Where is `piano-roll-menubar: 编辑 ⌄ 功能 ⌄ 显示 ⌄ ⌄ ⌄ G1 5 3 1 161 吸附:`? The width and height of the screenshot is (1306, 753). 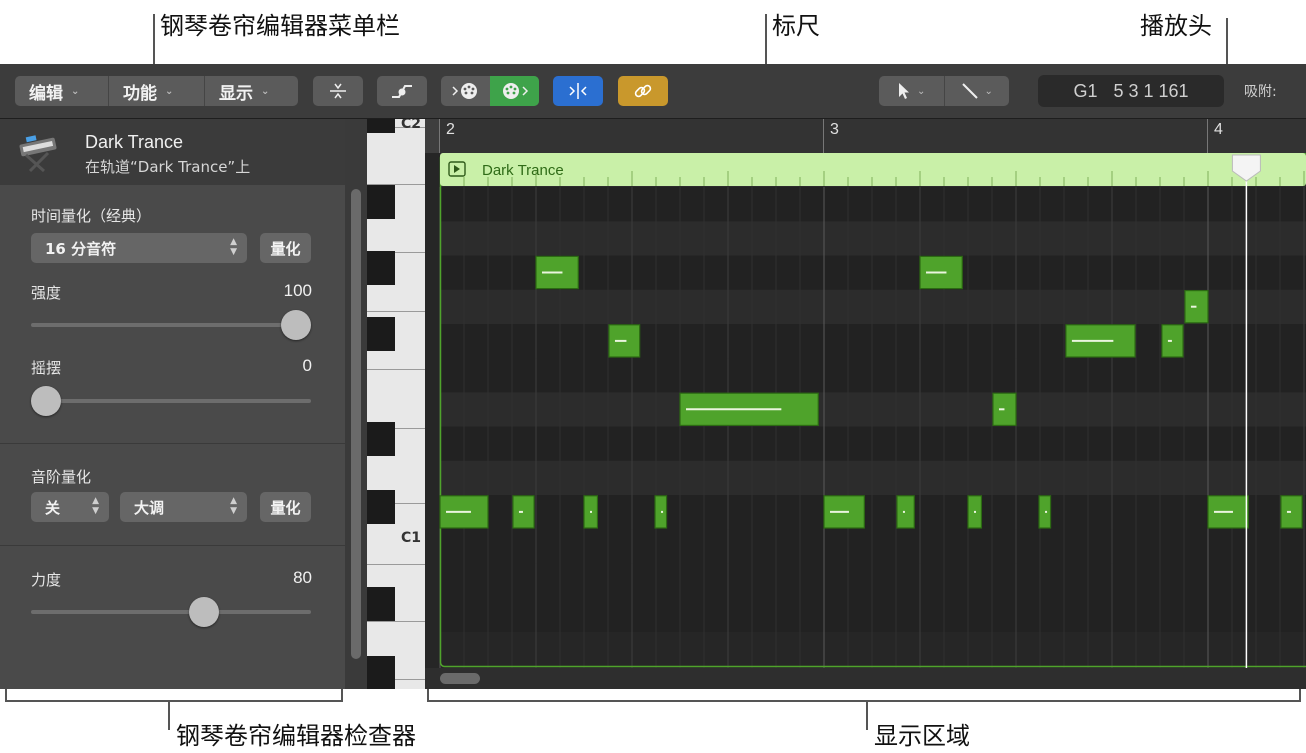
piano-roll-menubar: 编辑 ⌄ 功能 ⌄ 显示 ⌄ ⌄ ⌄ G1 5 3 1 161 吸附: is located at coordinates (653, 91).